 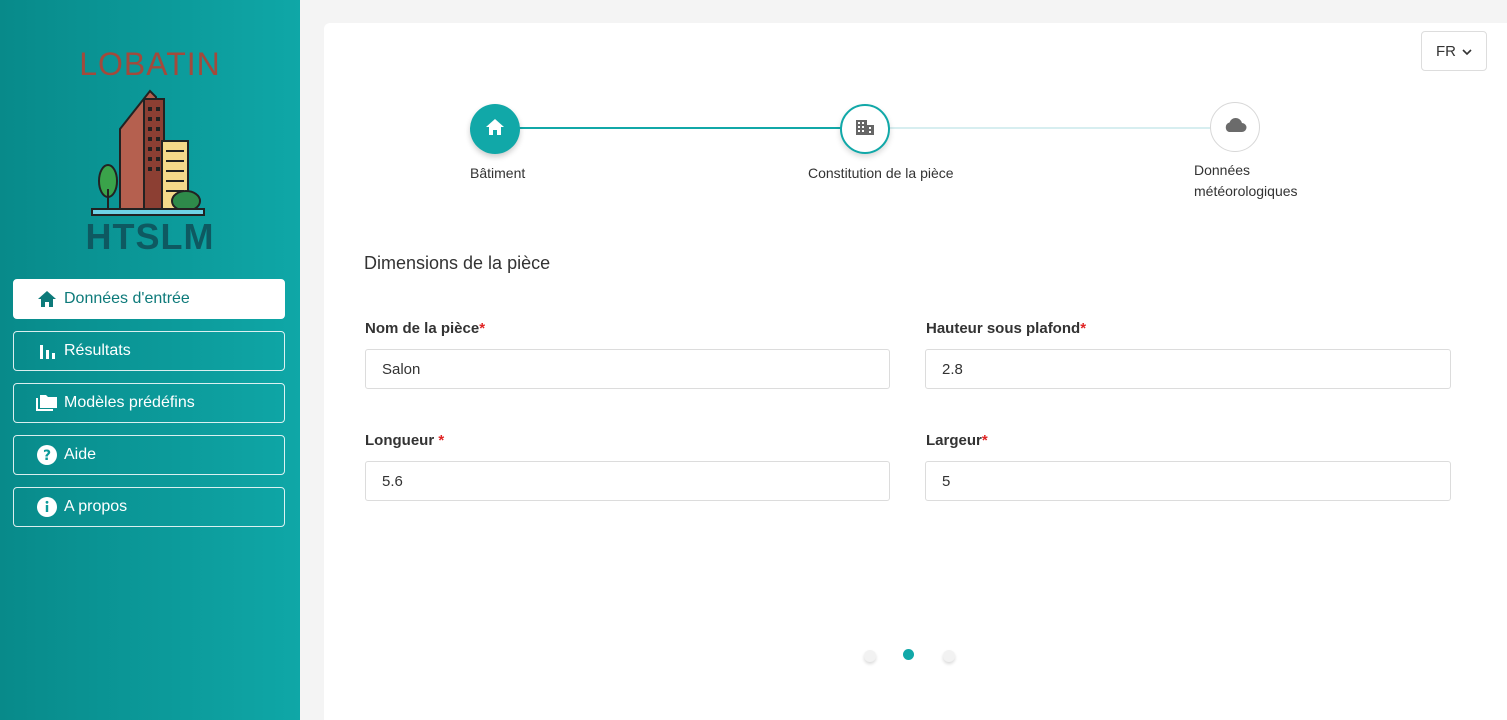 What do you see at coordinates (392, 481) in the screenshot?
I see `length-value: 5.6` at bounding box center [392, 481].